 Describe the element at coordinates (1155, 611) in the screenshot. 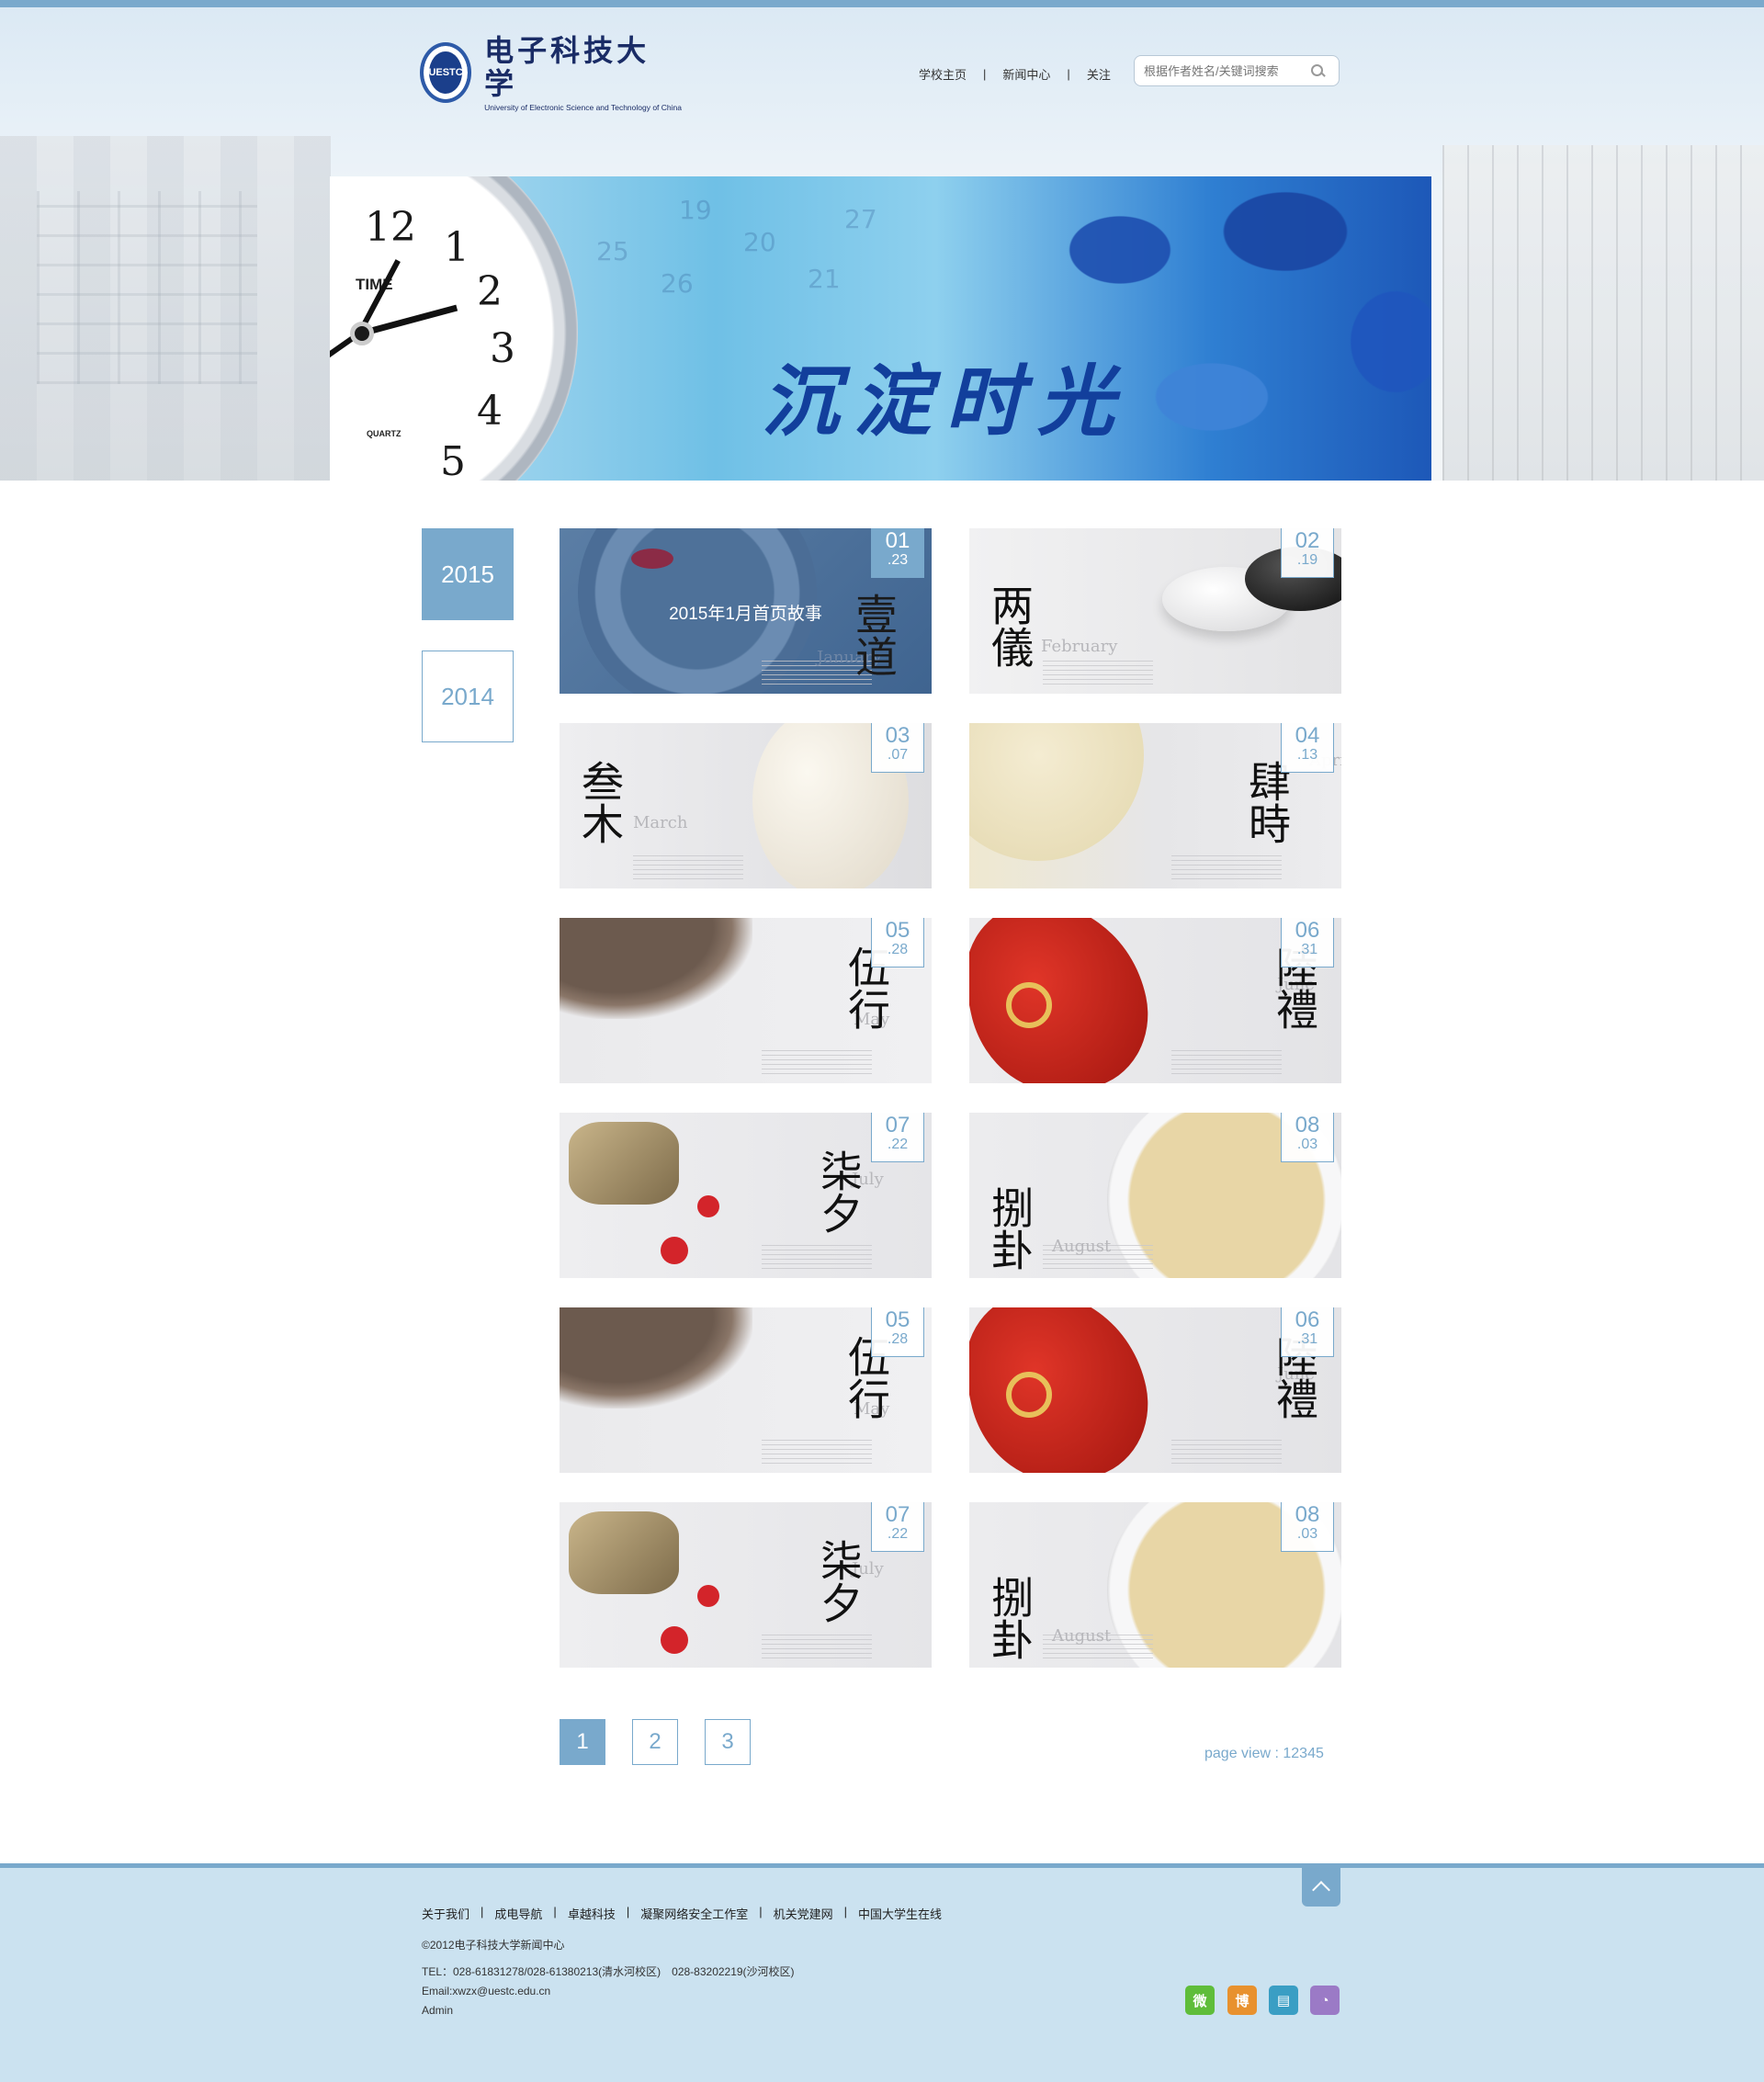

I see `story-card: February 两儀 02.19` at that location.